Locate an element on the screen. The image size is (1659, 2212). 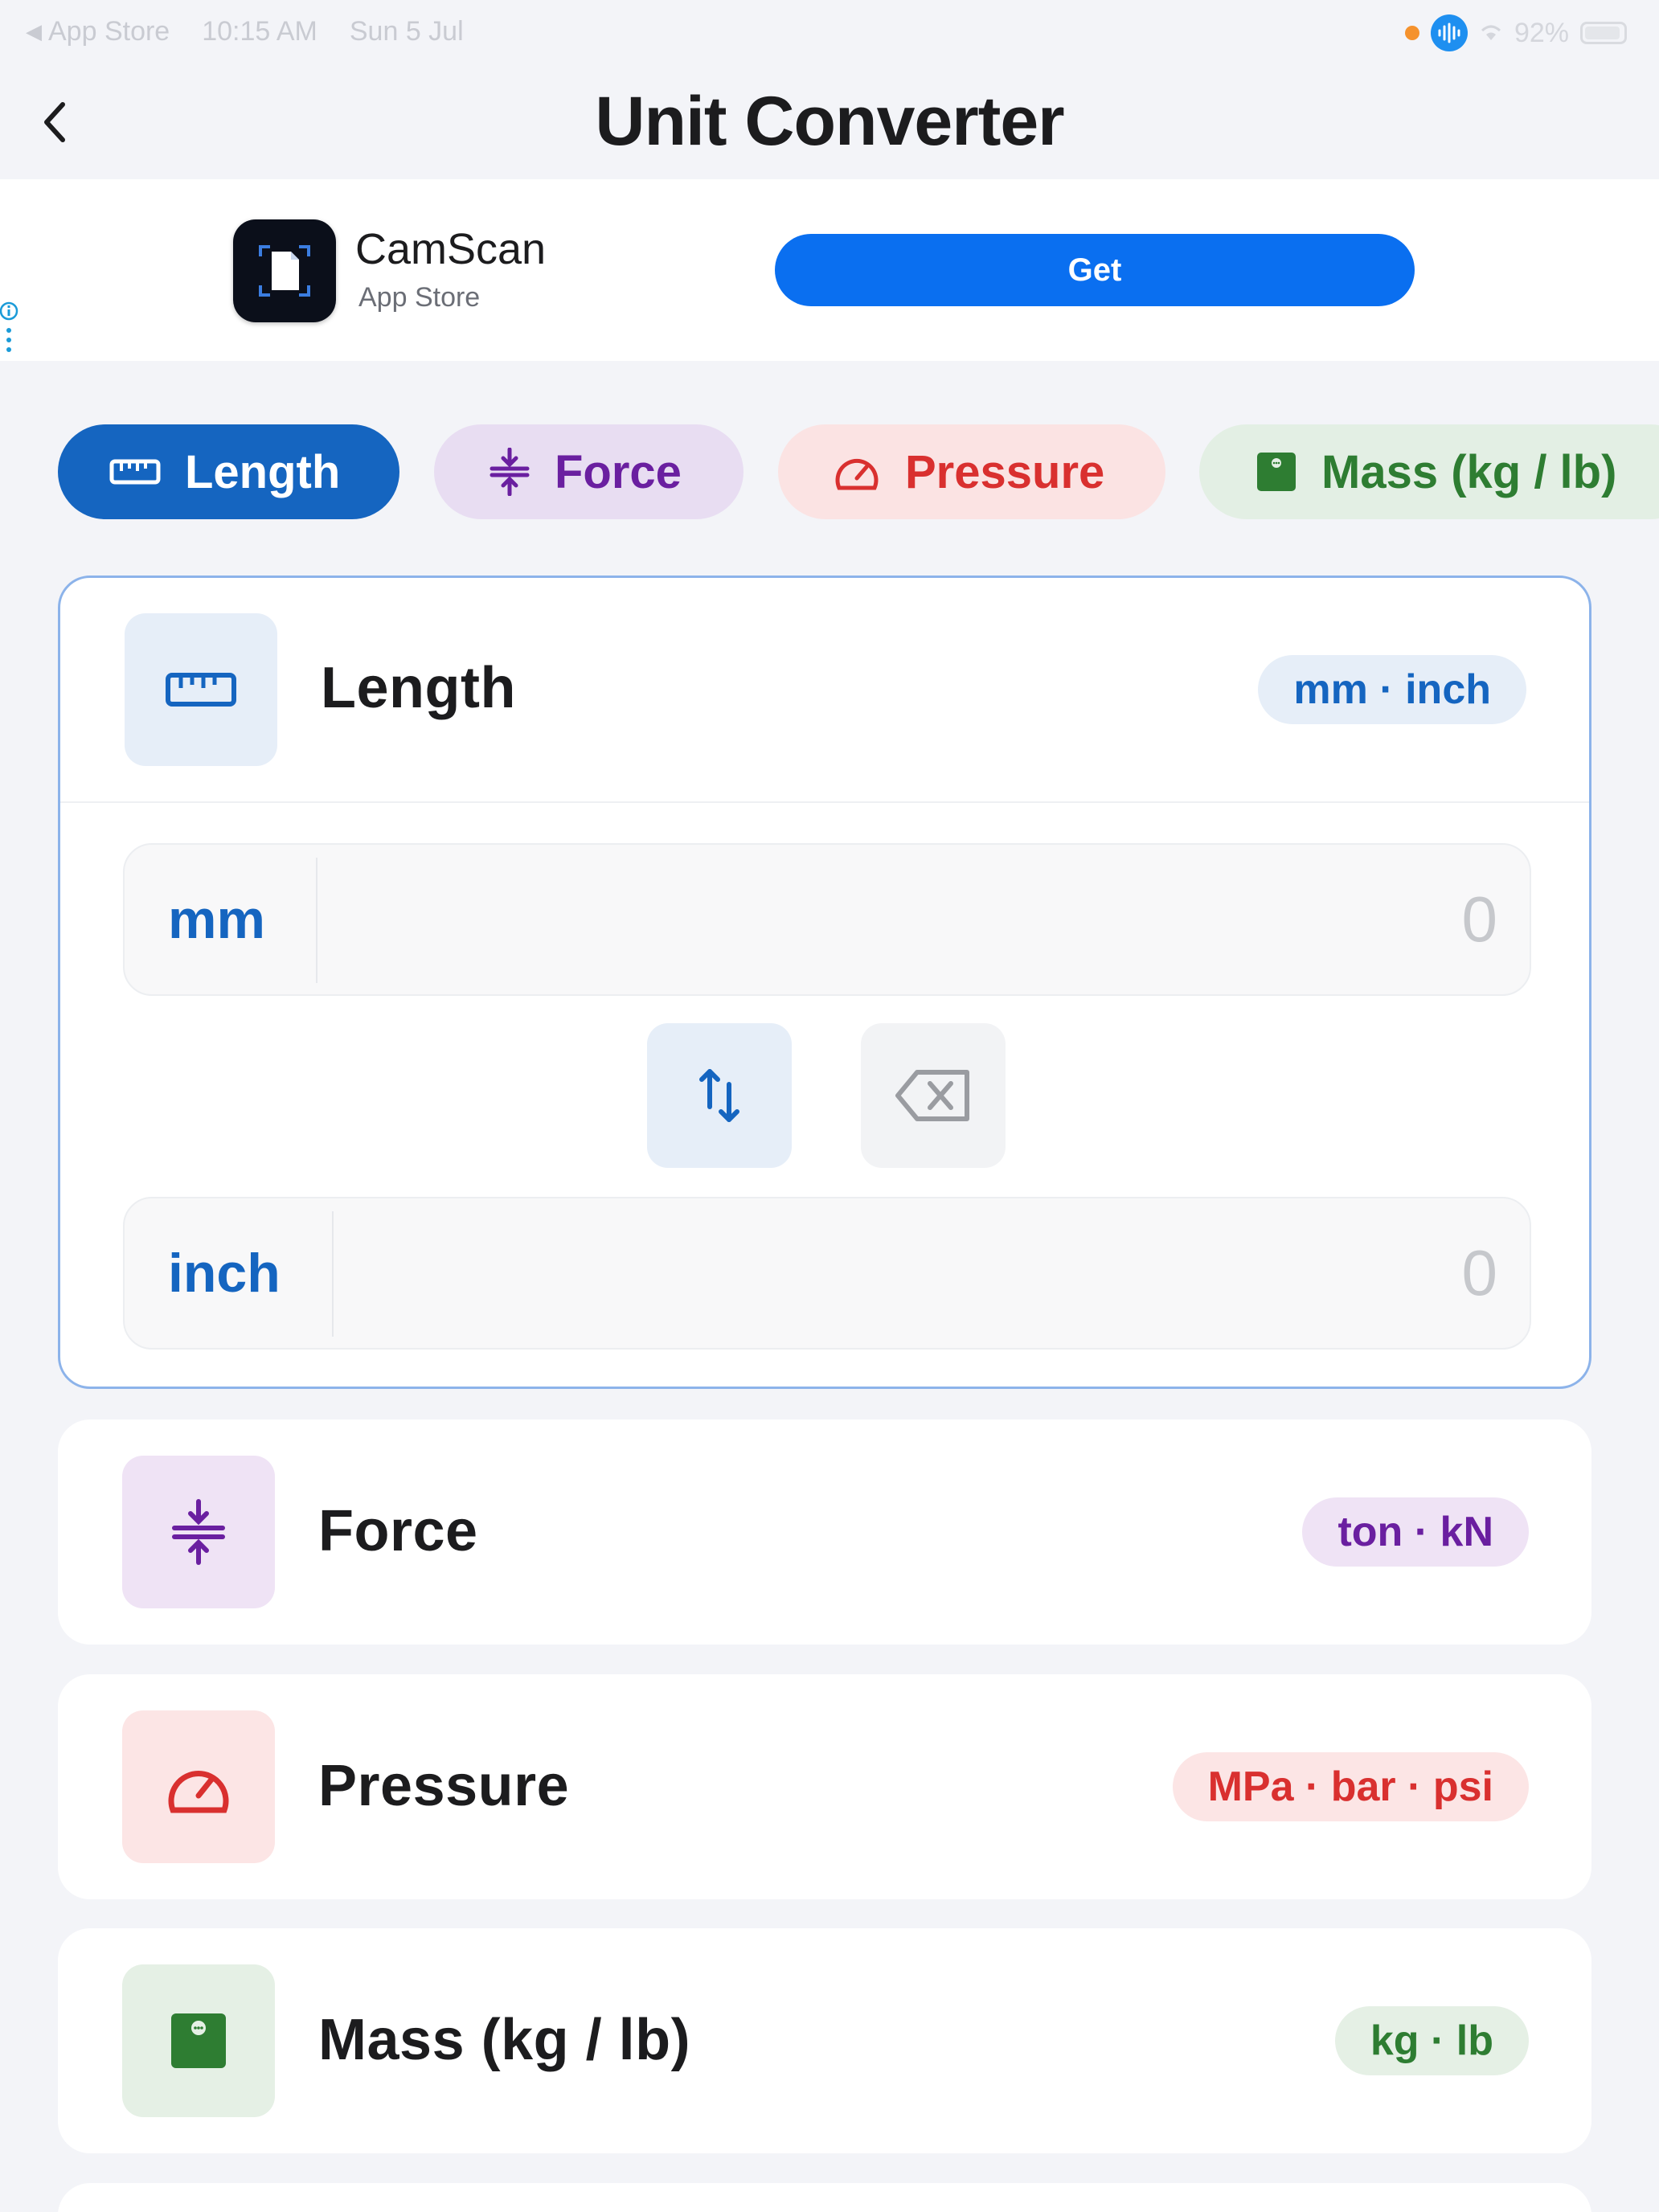
chip-length-label: Length is located at coordinates (263, 471).